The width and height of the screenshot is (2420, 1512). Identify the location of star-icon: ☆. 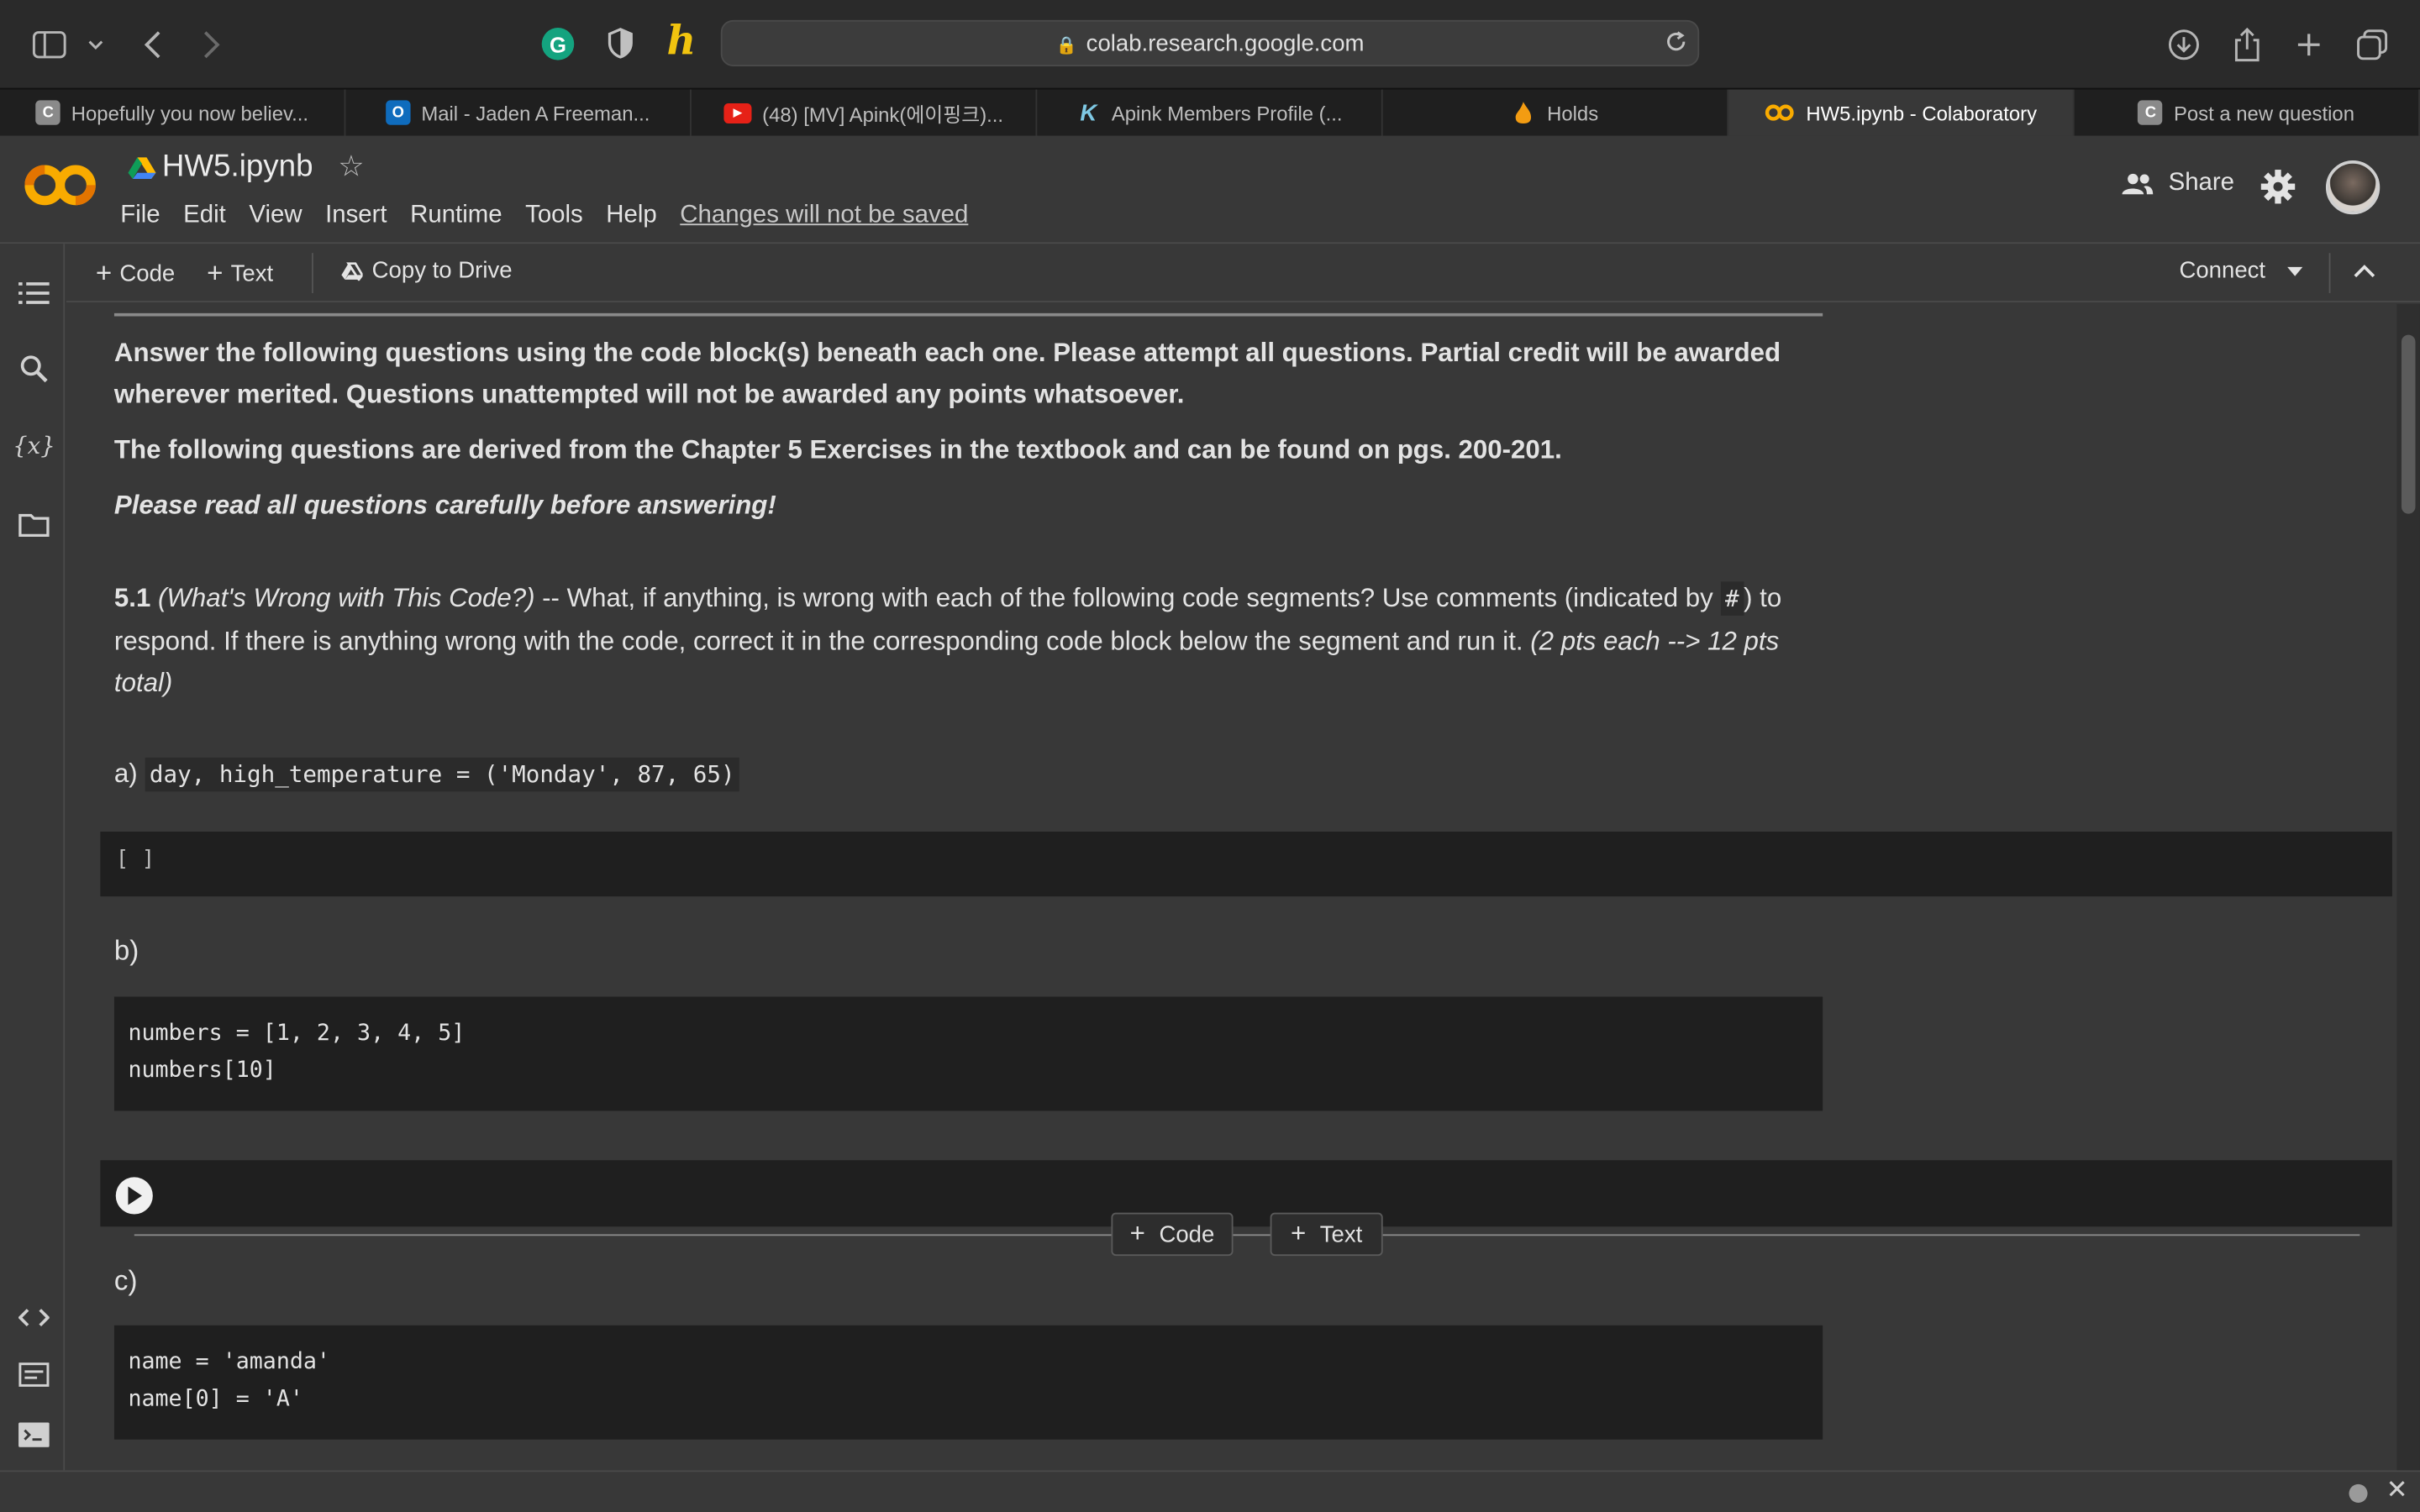
(351, 167).